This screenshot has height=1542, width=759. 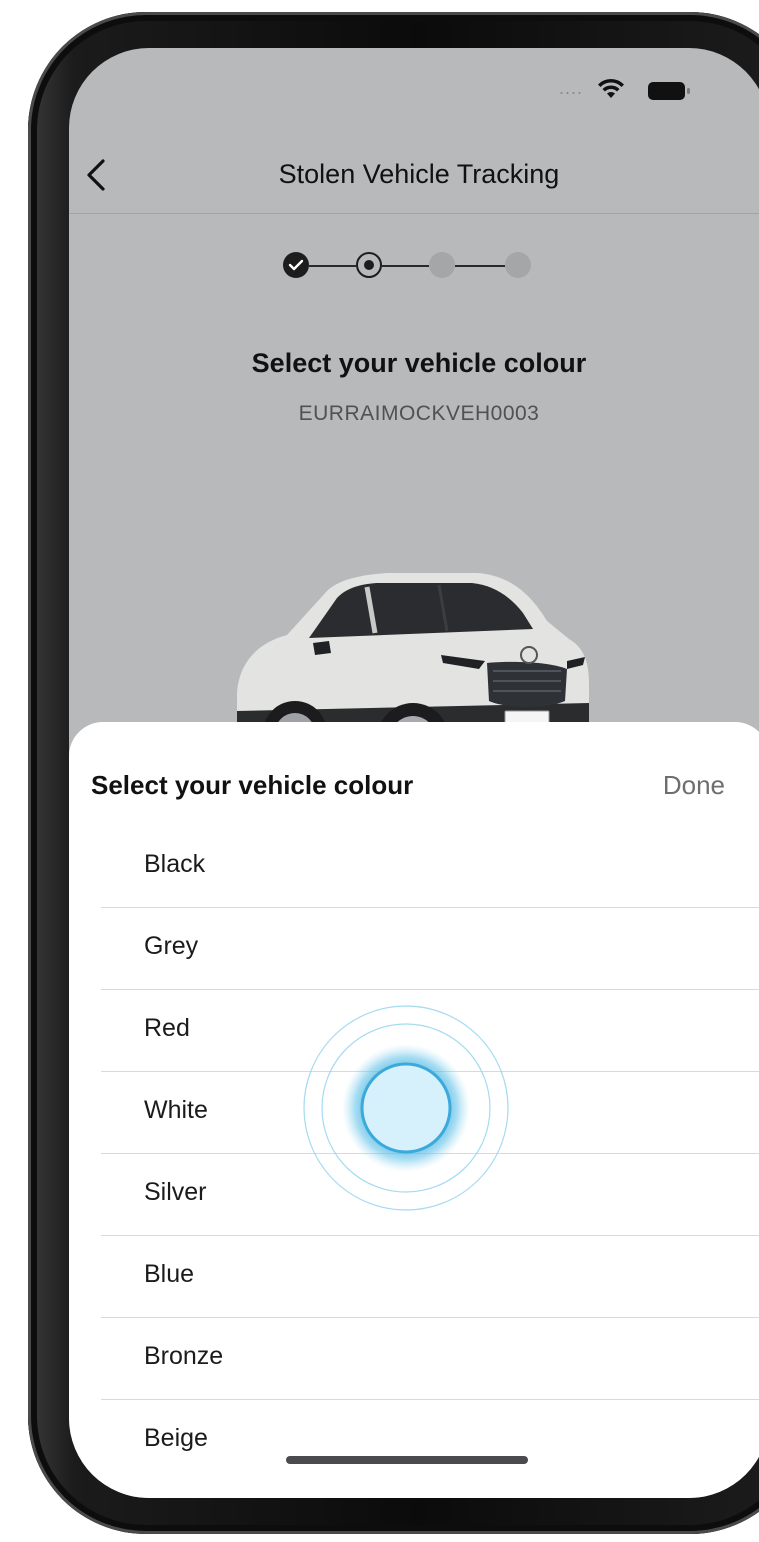 What do you see at coordinates (669, 91) in the screenshot?
I see `battery-icon` at bounding box center [669, 91].